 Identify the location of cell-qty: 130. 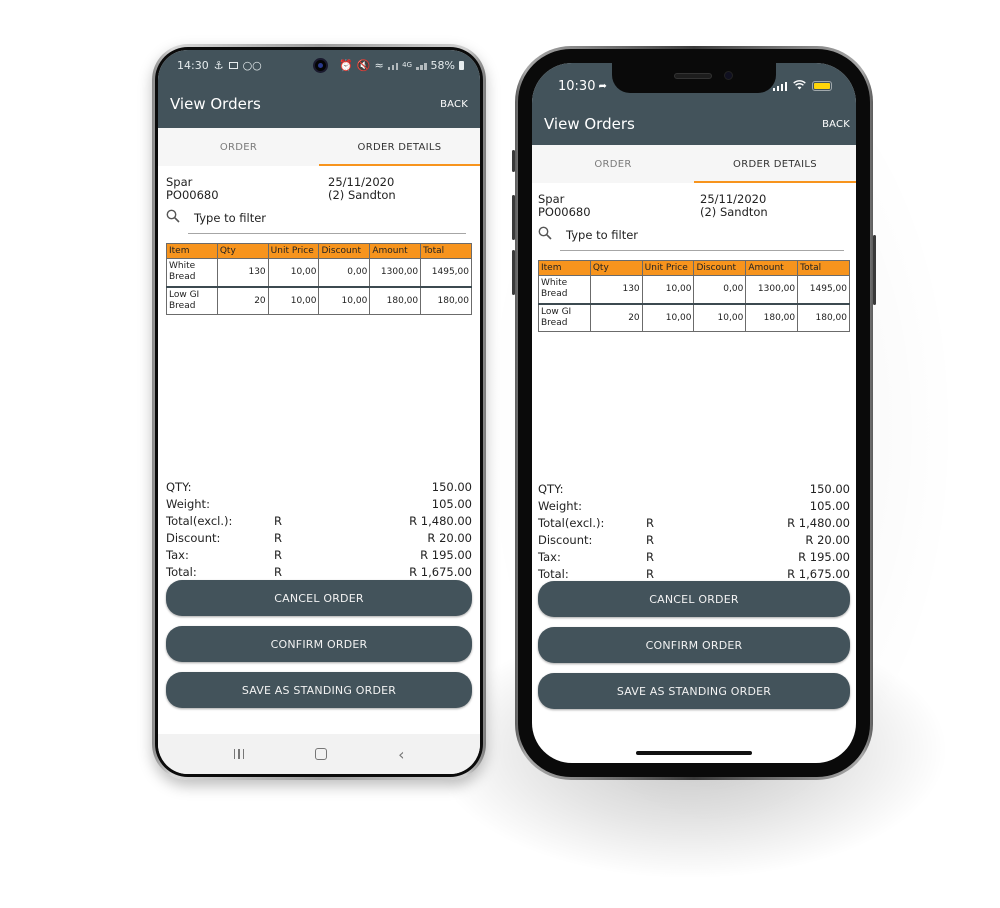
(242, 272).